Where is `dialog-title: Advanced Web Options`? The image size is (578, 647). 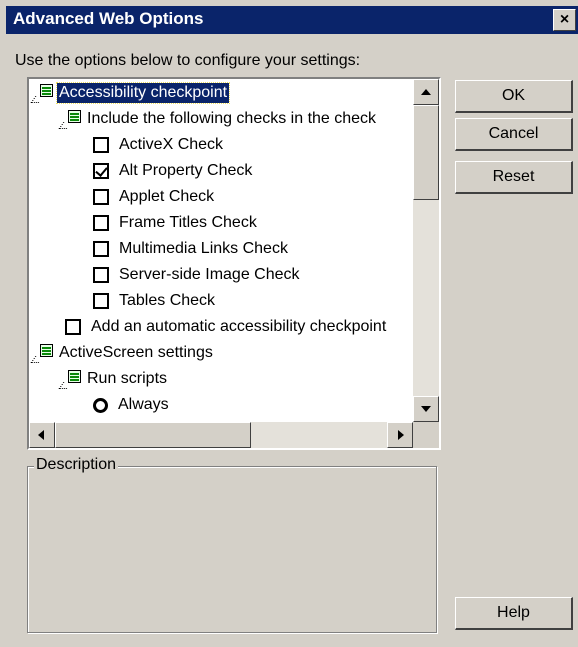
dialog-title: Advanced Web Options is located at coordinates (108, 18).